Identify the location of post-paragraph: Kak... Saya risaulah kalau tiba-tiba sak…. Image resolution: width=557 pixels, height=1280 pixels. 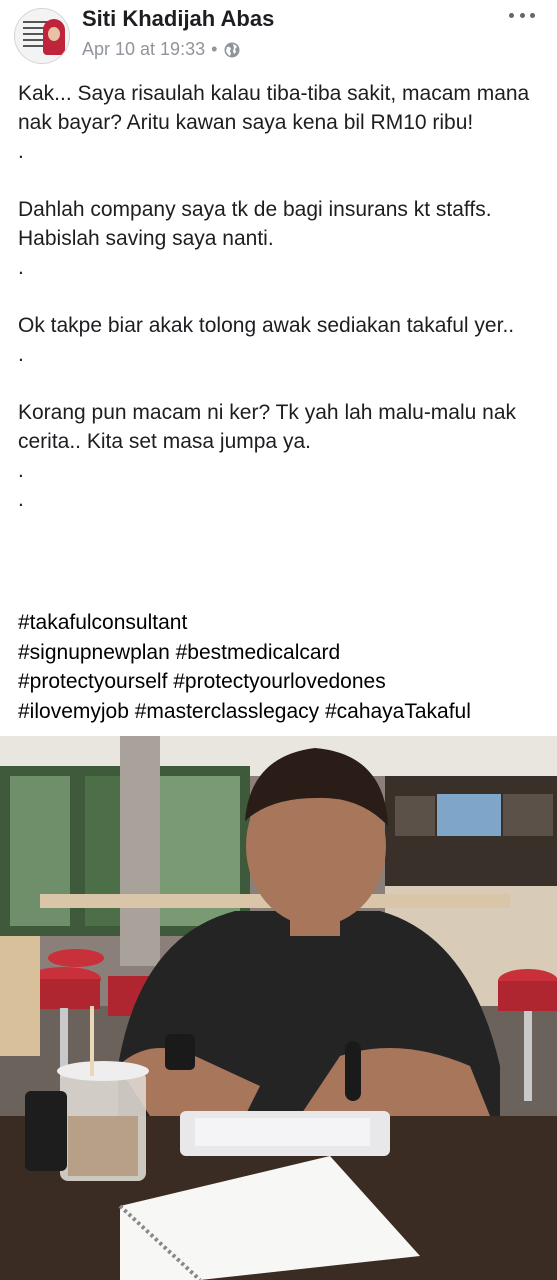
(274, 108).